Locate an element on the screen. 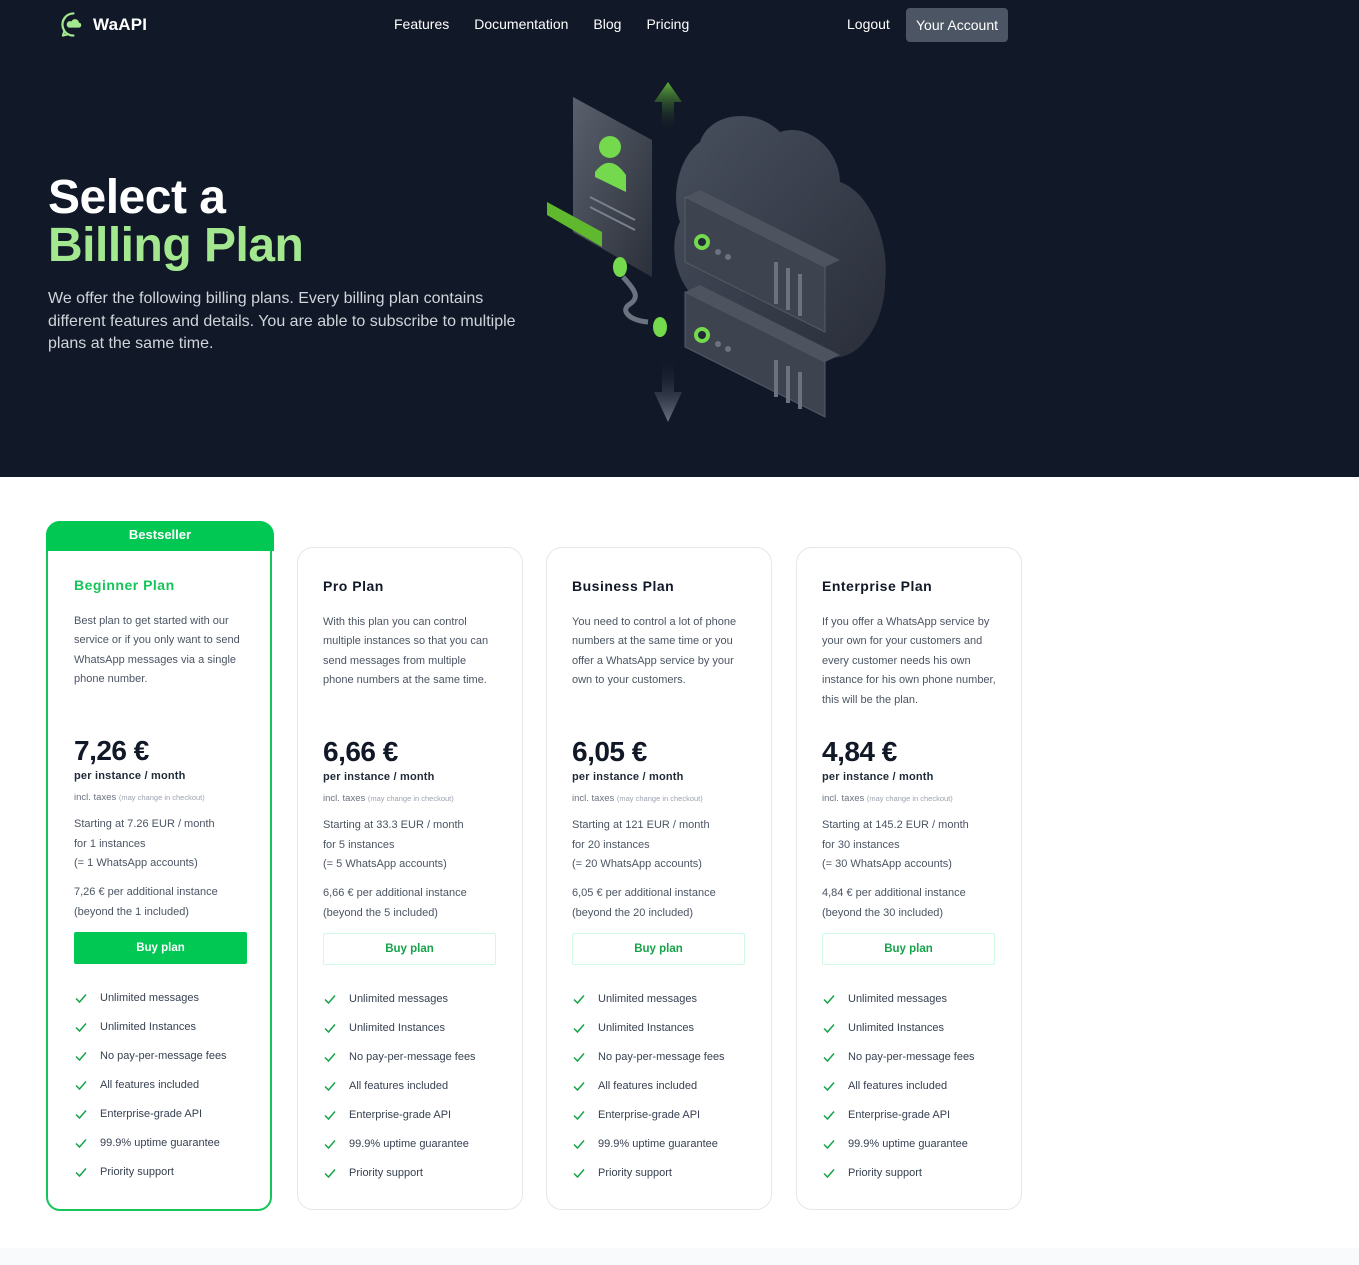  cloud-server-illustration is located at coordinates (716, 252).